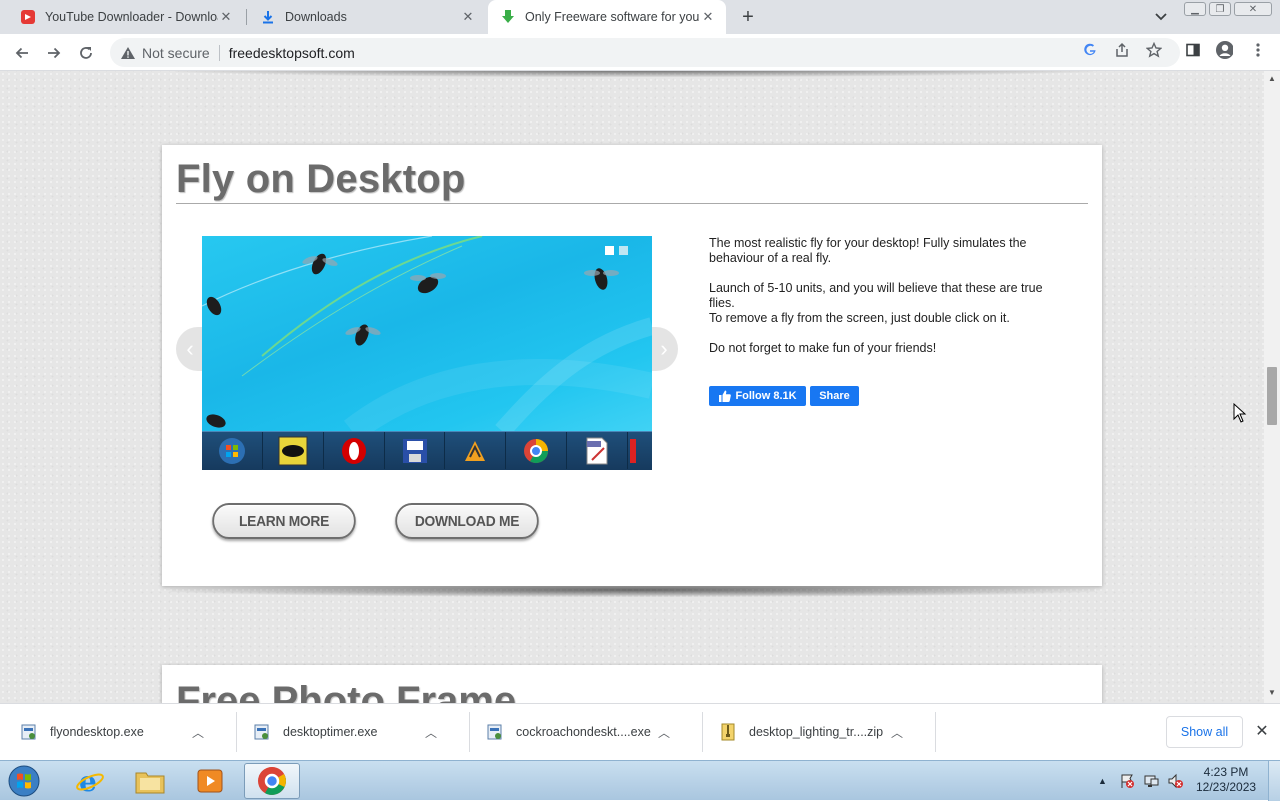 Image resolution: width=1280 pixels, height=801 pixels. I want to click on download-me-button: DOWNLOAD ME, so click(467, 521).